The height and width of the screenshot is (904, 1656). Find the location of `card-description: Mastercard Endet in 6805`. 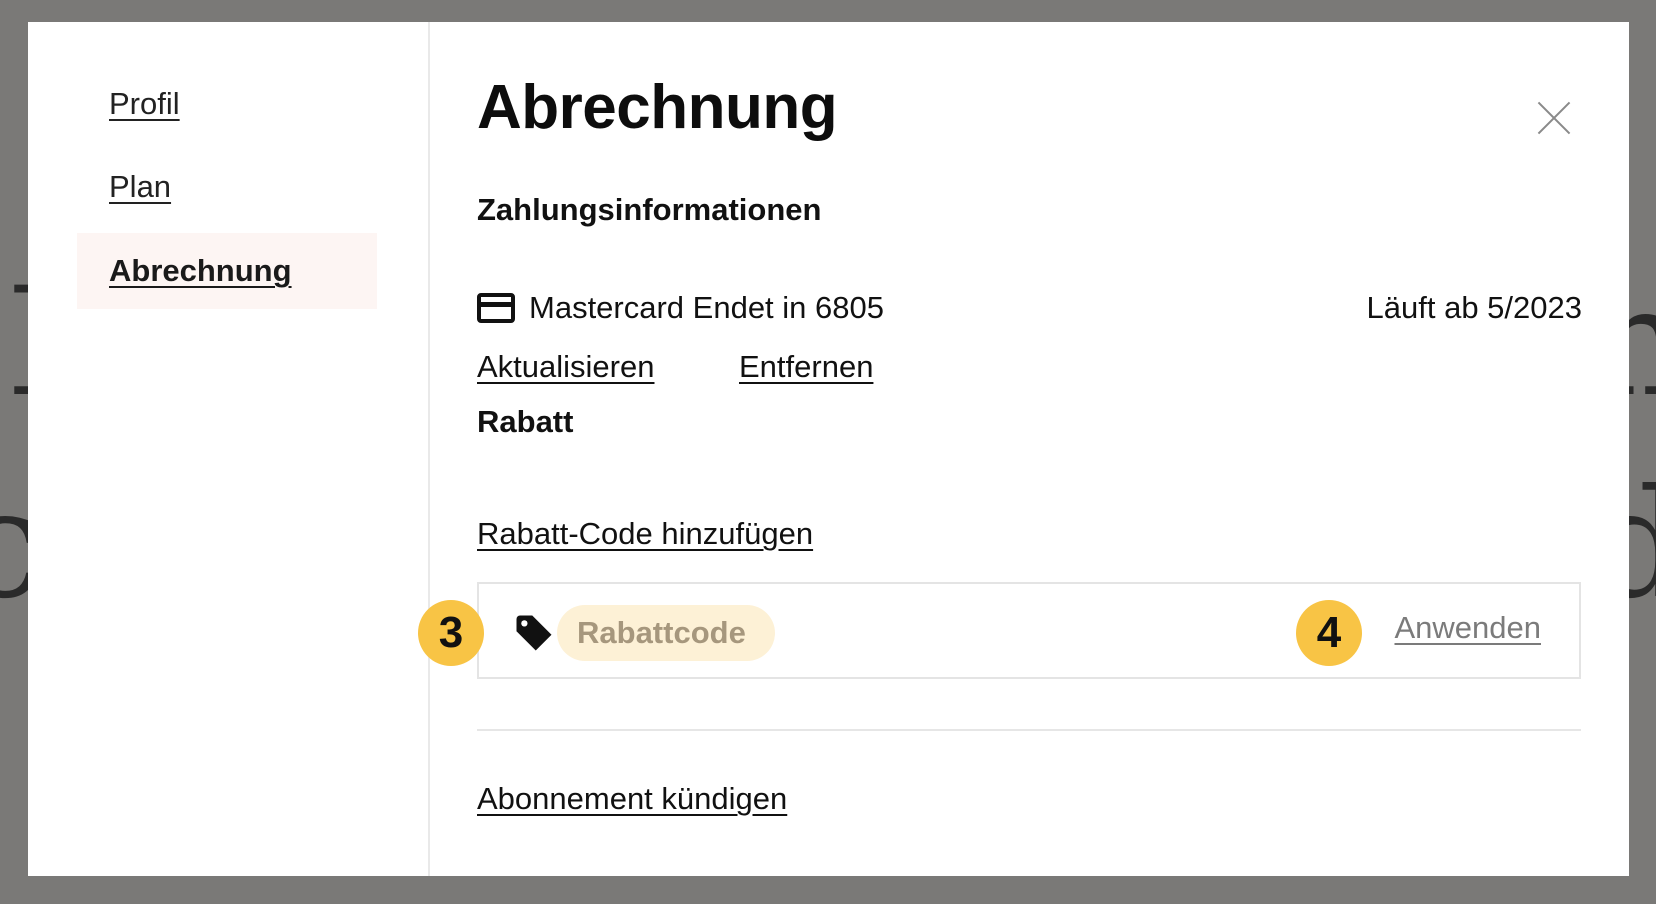

card-description: Mastercard Endet in 6805 is located at coordinates (706, 307).